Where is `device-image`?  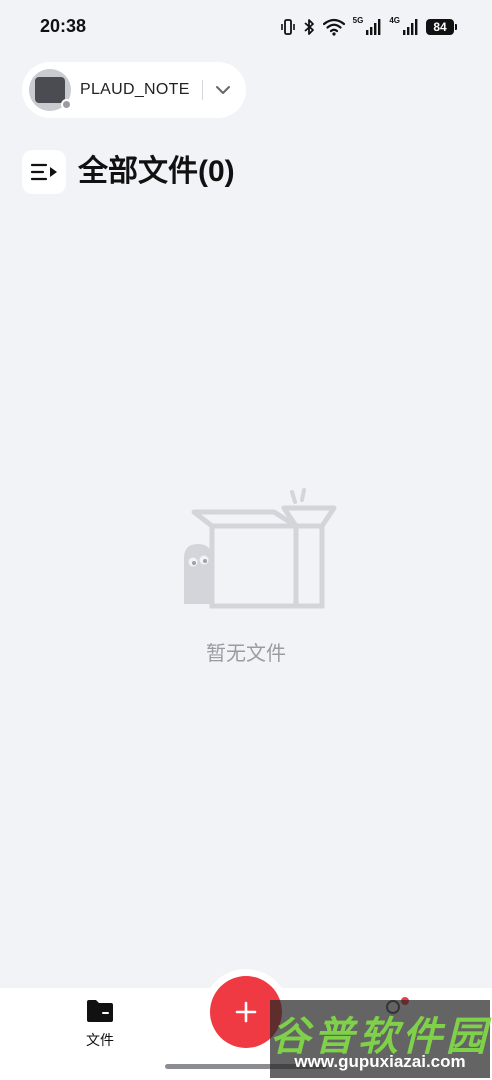 device-image is located at coordinates (50, 90).